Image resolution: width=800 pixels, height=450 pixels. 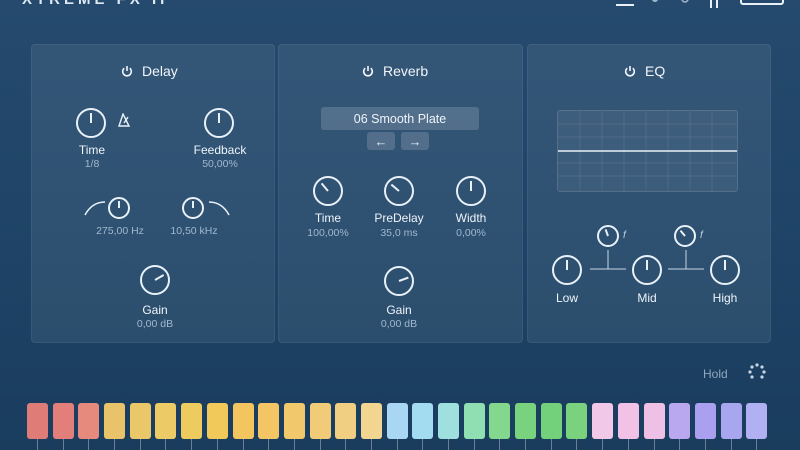 What do you see at coordinates (625, 3) in the screenshot?
I see `menu-icon` at bounding box center [625, 3].